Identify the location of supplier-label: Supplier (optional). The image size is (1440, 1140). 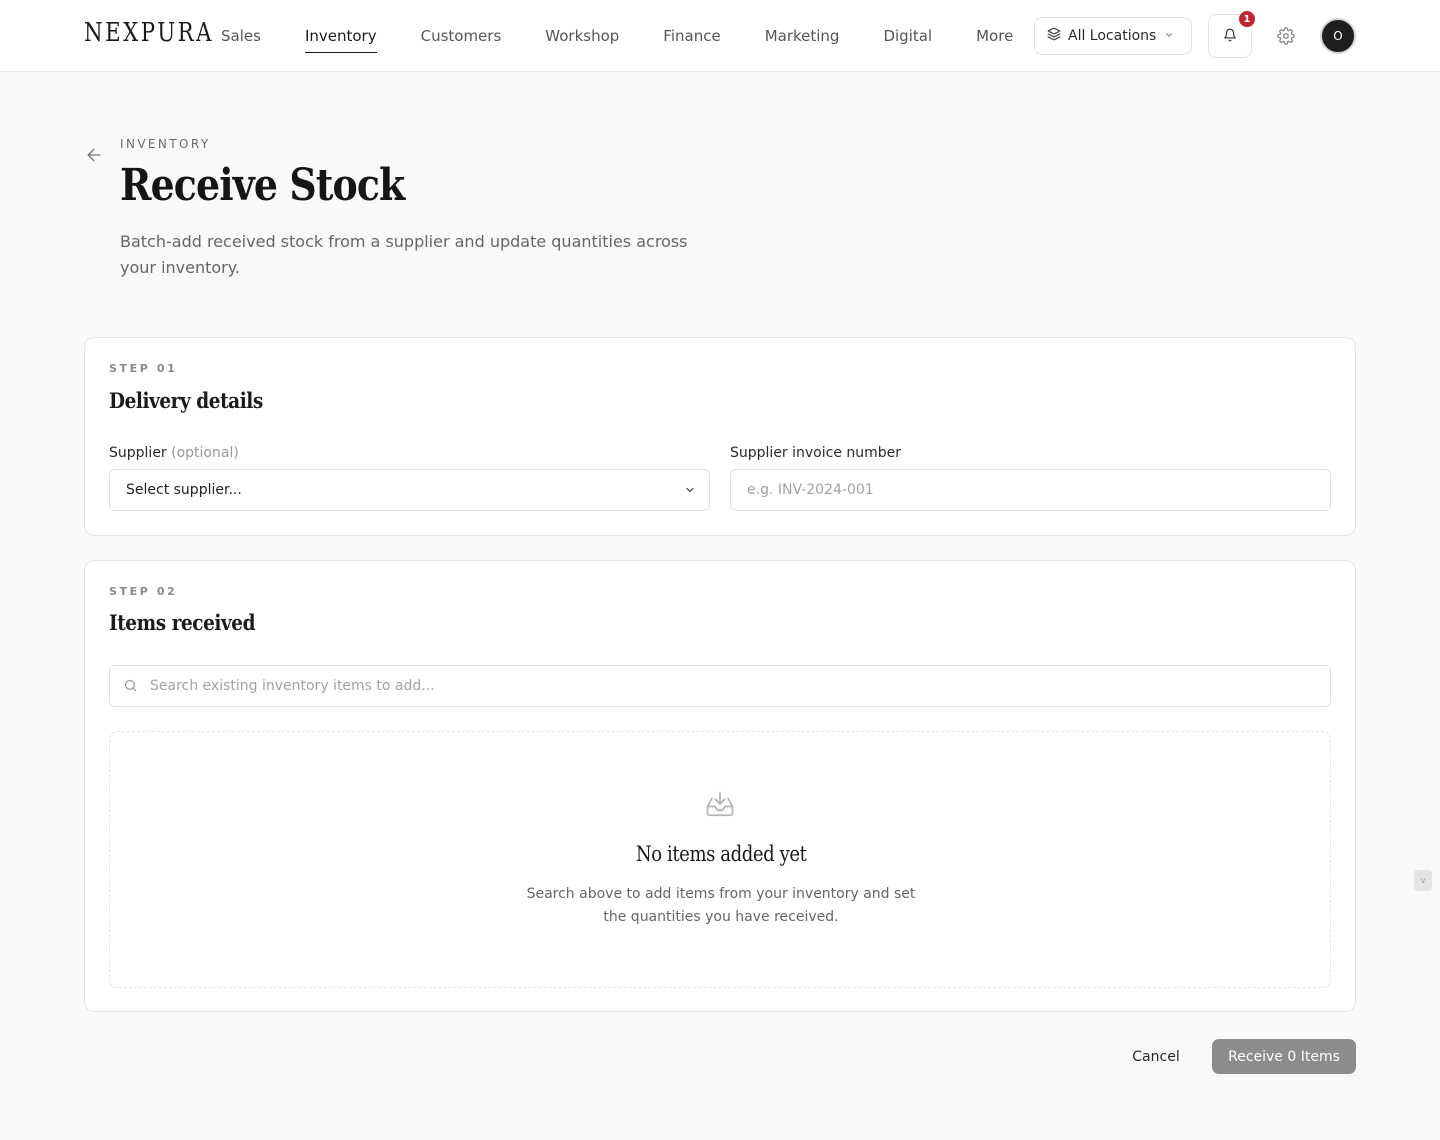
(174, 453).